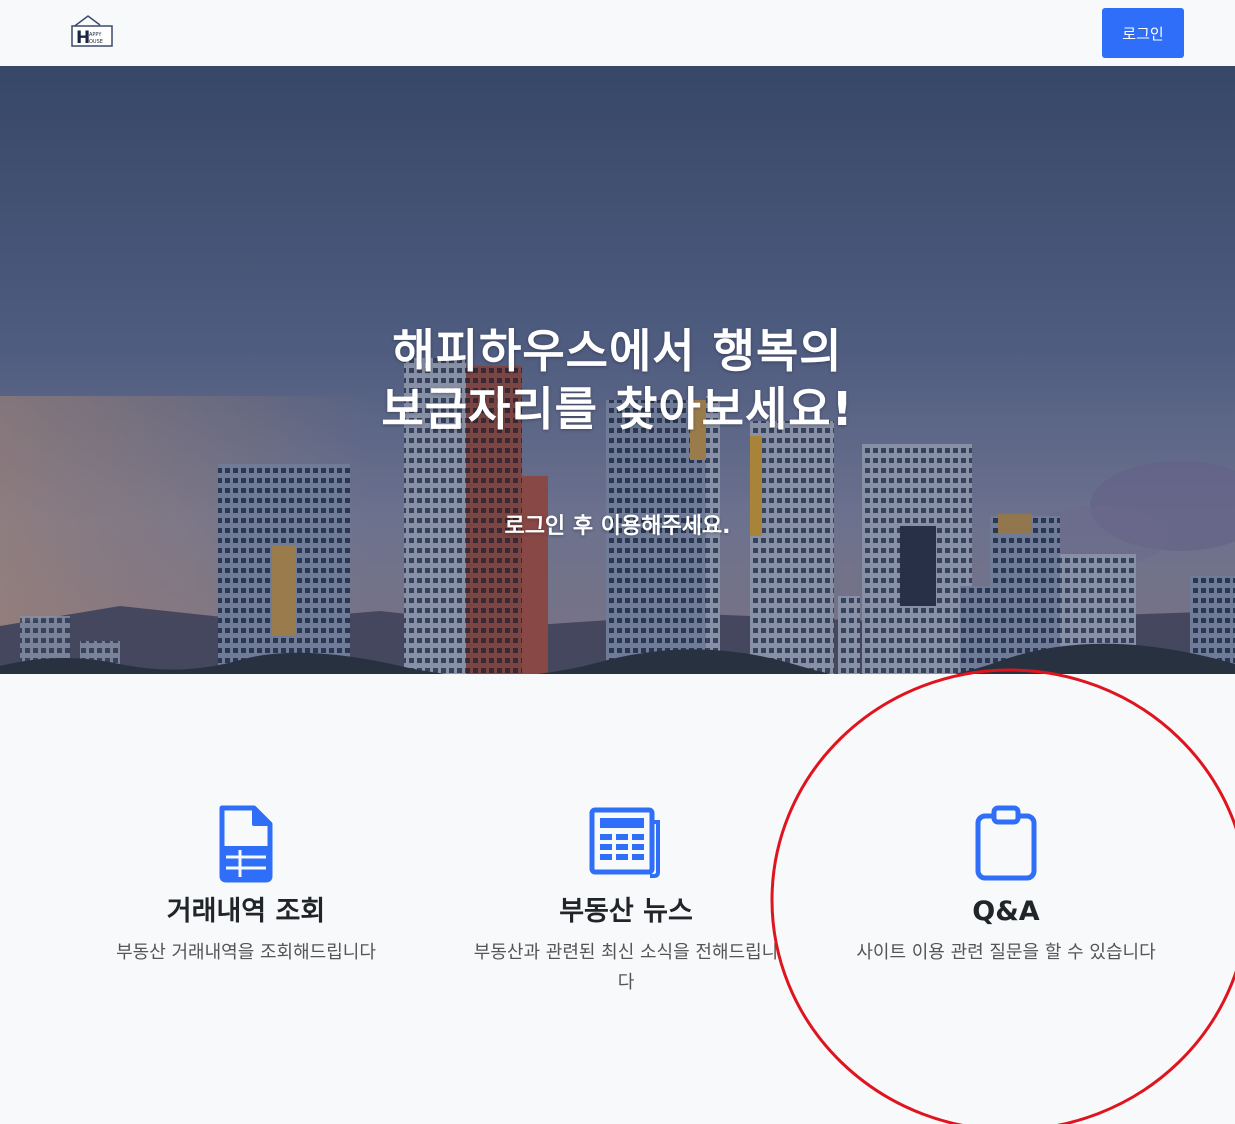 The height and width of the screenshot is (1124, 1235). Describe the element at coordinates (617, 351) in the screenshot. I see `hero-title-line1: 해피하우스에서 행복의` at that location.